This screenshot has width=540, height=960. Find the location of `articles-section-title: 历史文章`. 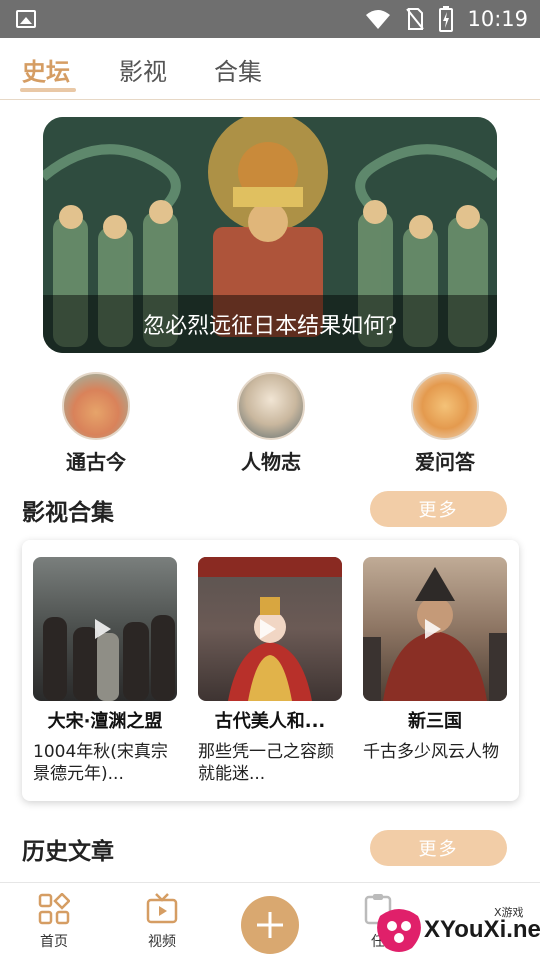

articles-section-title: 历史文章 is located at coordinates (68, 852).